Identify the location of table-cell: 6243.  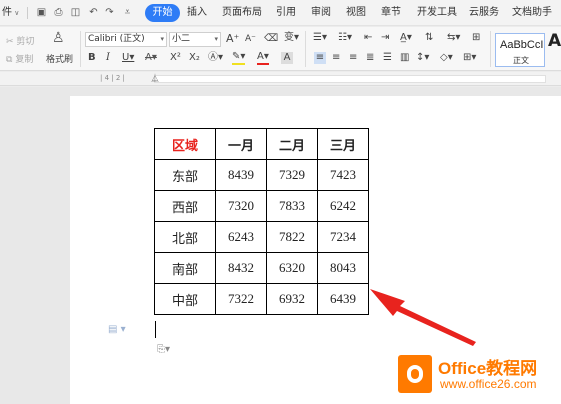
(241, 237).